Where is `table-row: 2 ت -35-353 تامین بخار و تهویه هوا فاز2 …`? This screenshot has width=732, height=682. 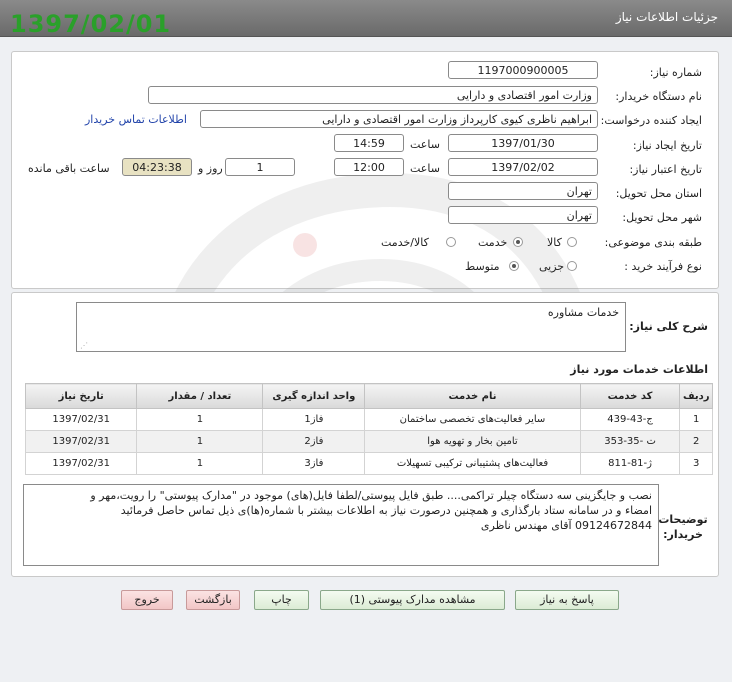
table-row: 2 ت -35-353 تامین بخار و تهویه هوا فاز2 … is located at coordinates (368, 441).